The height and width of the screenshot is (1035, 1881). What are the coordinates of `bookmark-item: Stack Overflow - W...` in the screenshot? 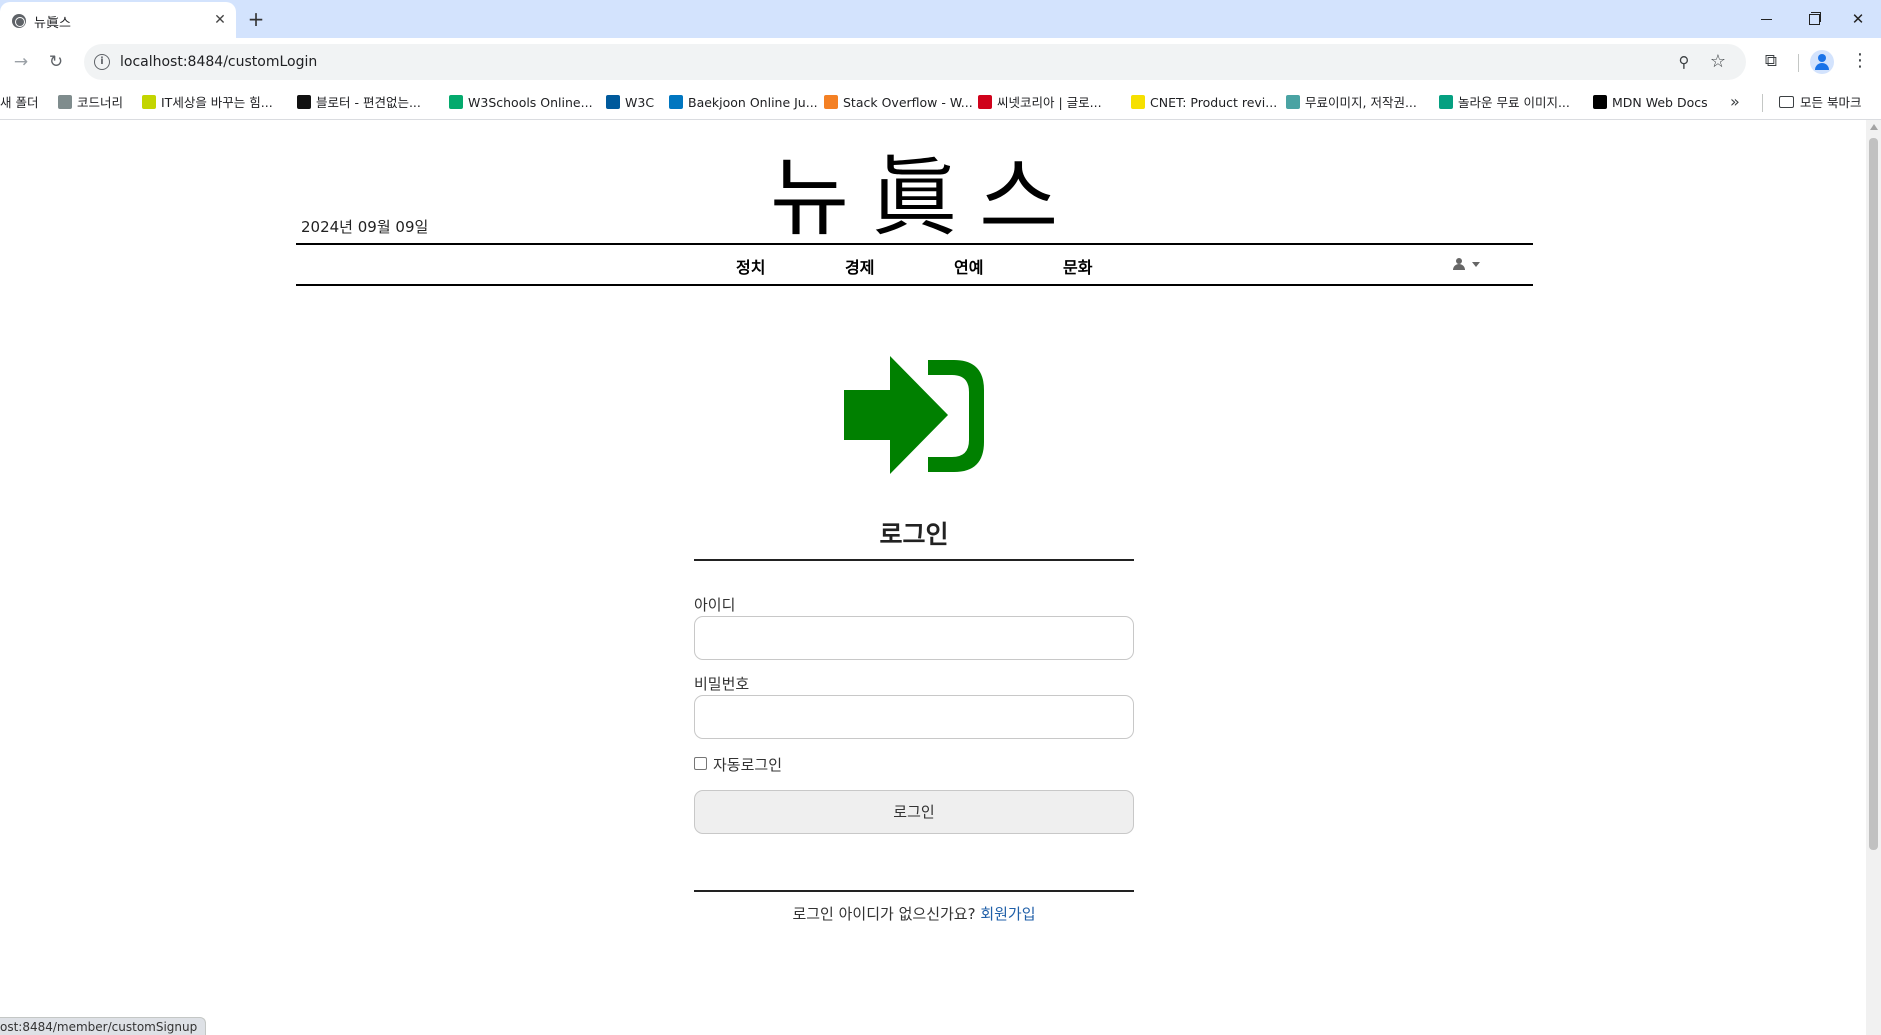 It's located at (898, 103).